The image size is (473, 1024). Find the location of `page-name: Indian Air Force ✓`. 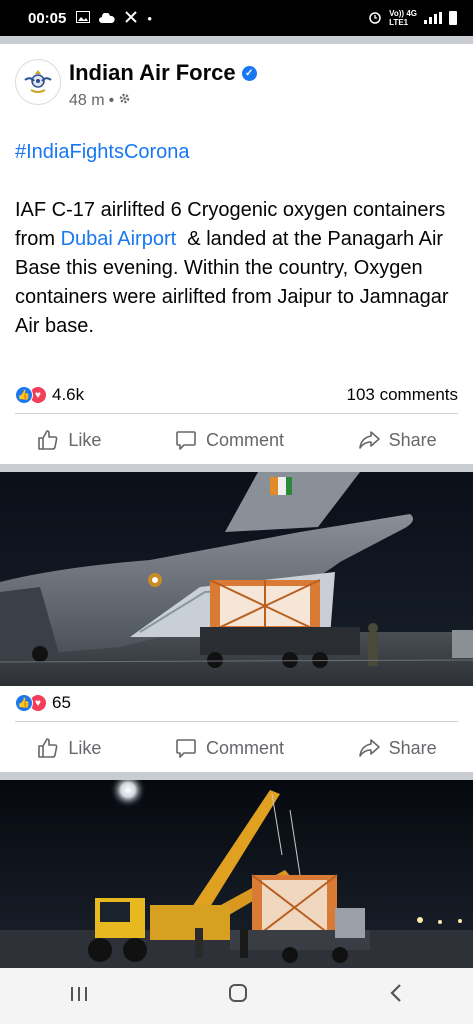

page-name: Indian Air Force ✓ is located at coordinates (163, 73).